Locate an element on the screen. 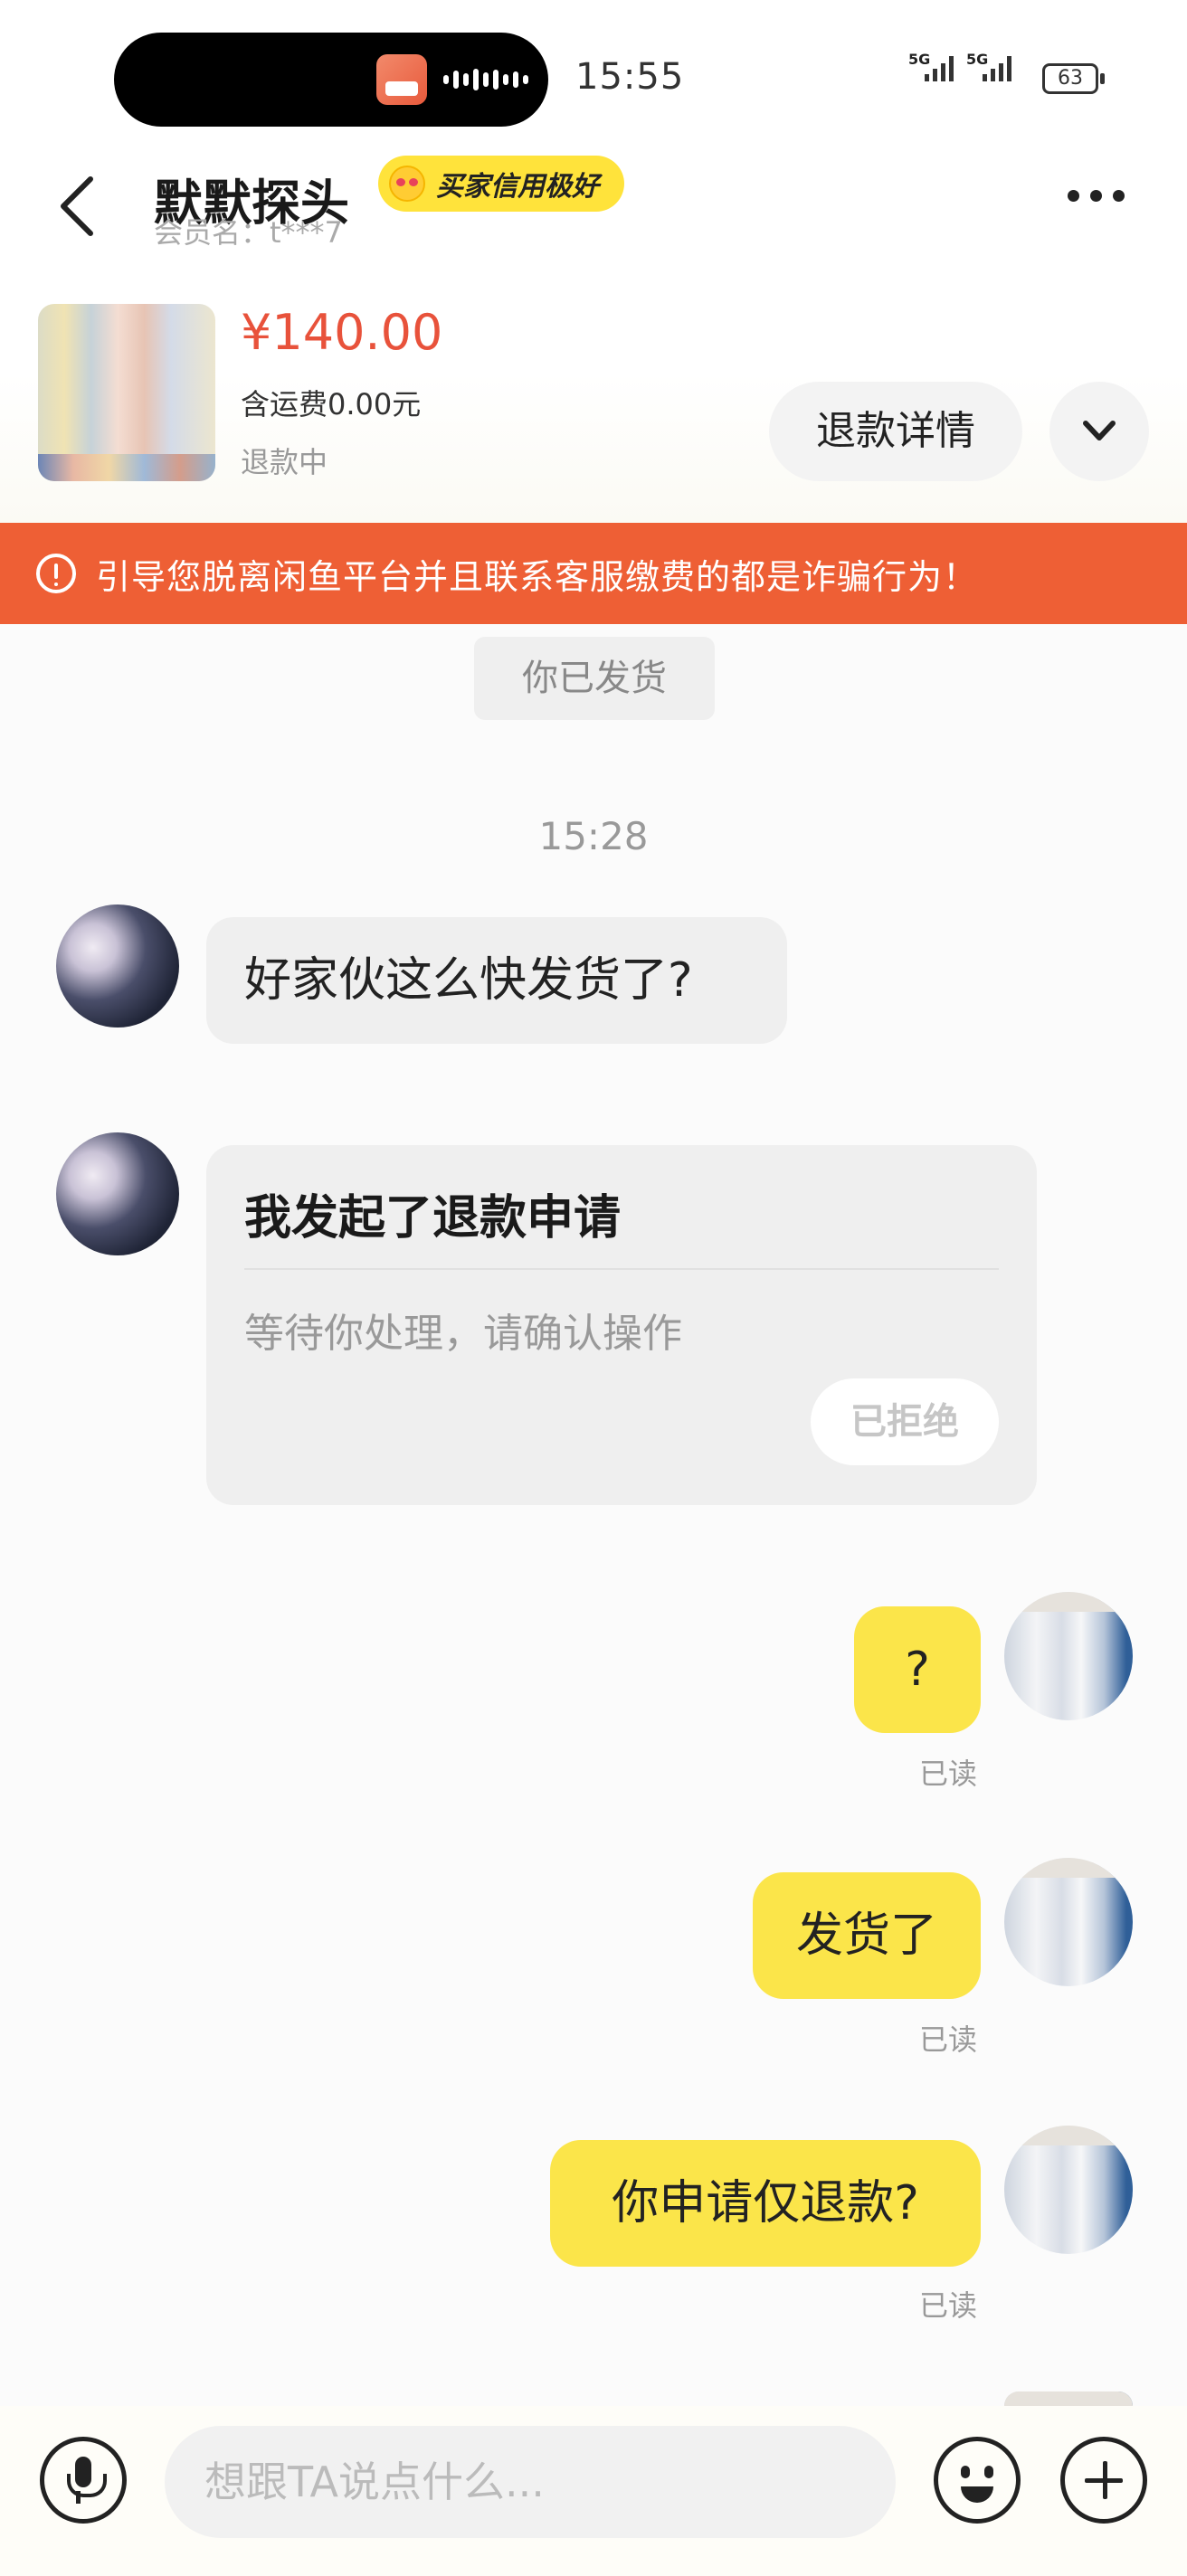  fraud-warning-banner: 引导您脱离闲鱼平台并且联系客服缴费的都是诈骗行为！ is located at coordinates (593, 574).